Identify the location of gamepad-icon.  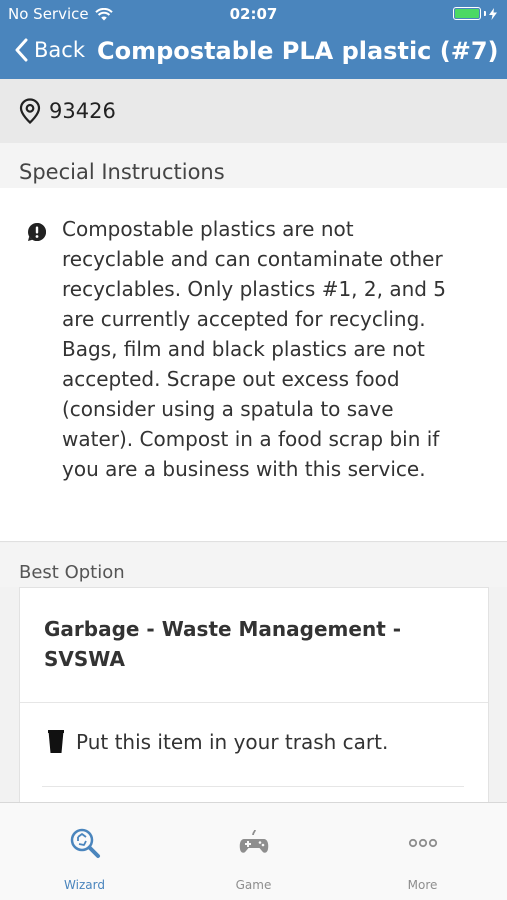
(253, 841).